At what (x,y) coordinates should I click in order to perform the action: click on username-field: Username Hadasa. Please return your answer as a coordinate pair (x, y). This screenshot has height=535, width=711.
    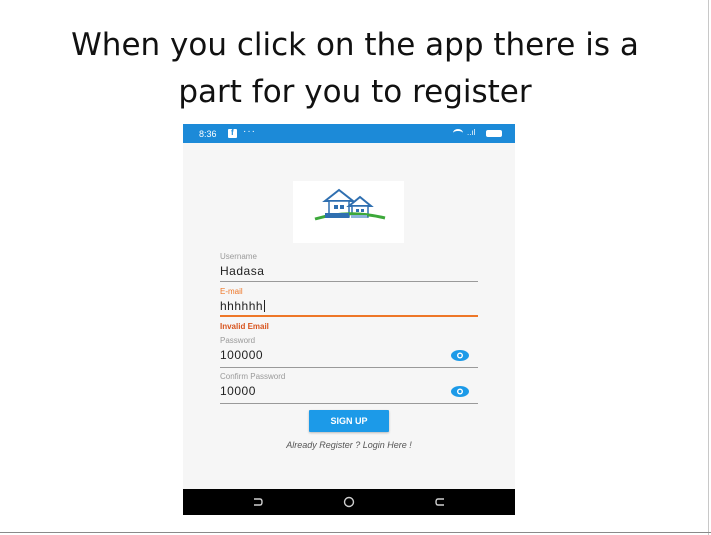
    Looking at the image, I should click on (349, 267).